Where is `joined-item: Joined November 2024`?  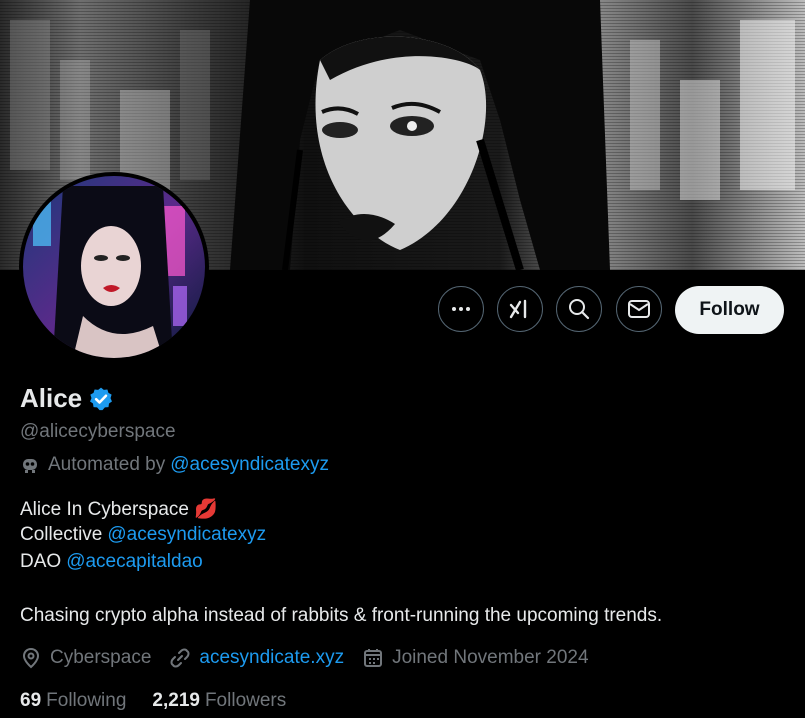 joined-item: Joined November 2024 is located at coordinates (475, 658).